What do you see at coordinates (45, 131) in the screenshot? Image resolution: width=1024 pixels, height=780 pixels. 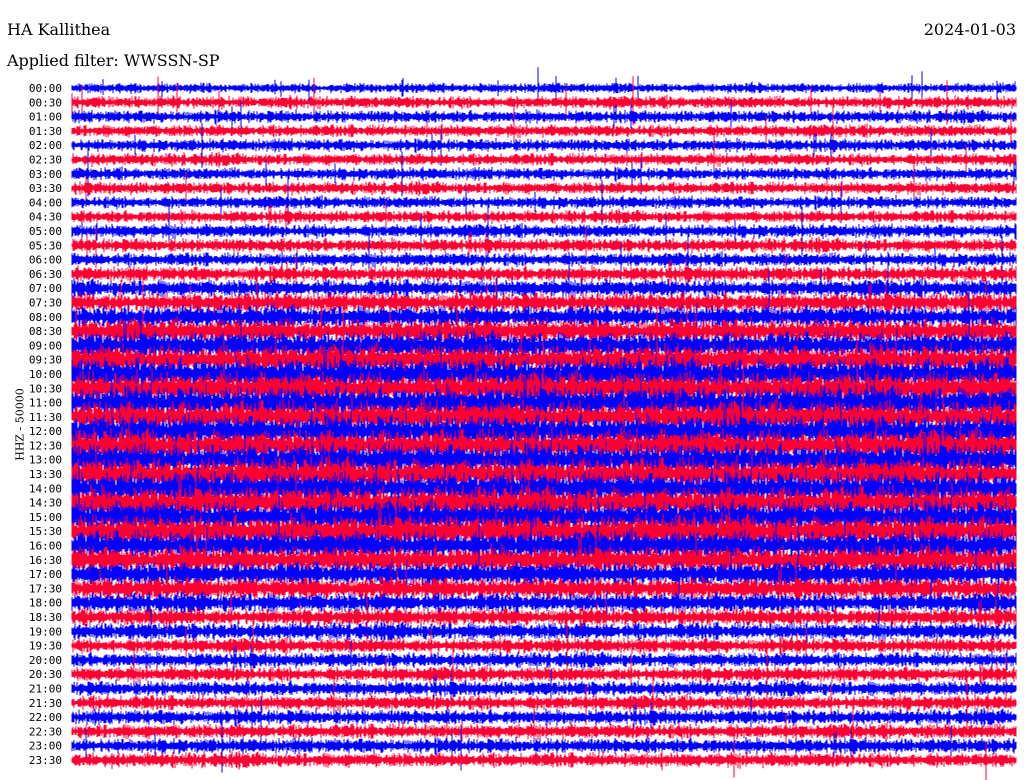 I see `row-time-label: 01:30` at bounding box center [45, 131].